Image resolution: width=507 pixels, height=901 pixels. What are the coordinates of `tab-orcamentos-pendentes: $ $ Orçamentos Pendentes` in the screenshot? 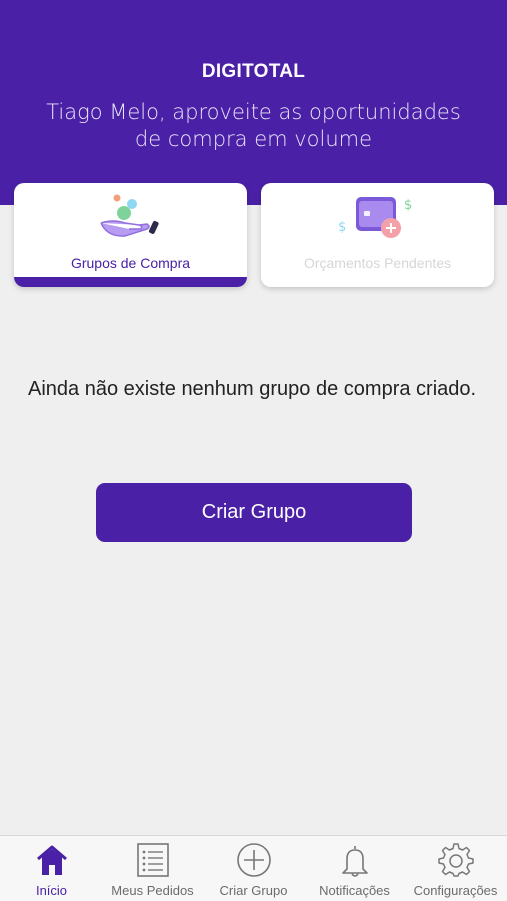 It's located at (377, 235).